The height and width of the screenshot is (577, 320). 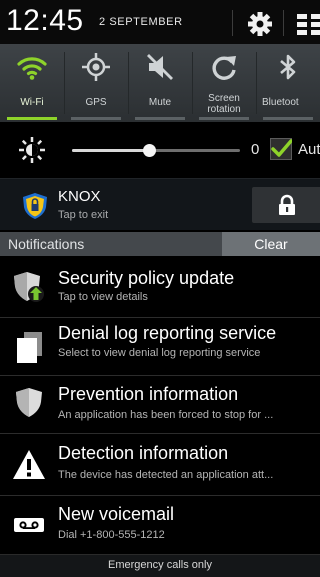 What do you see at coordinates (103, 297) in the screenshot?
I see `notification-subtitle: Tap to view details` at bounding box center [103, 297].